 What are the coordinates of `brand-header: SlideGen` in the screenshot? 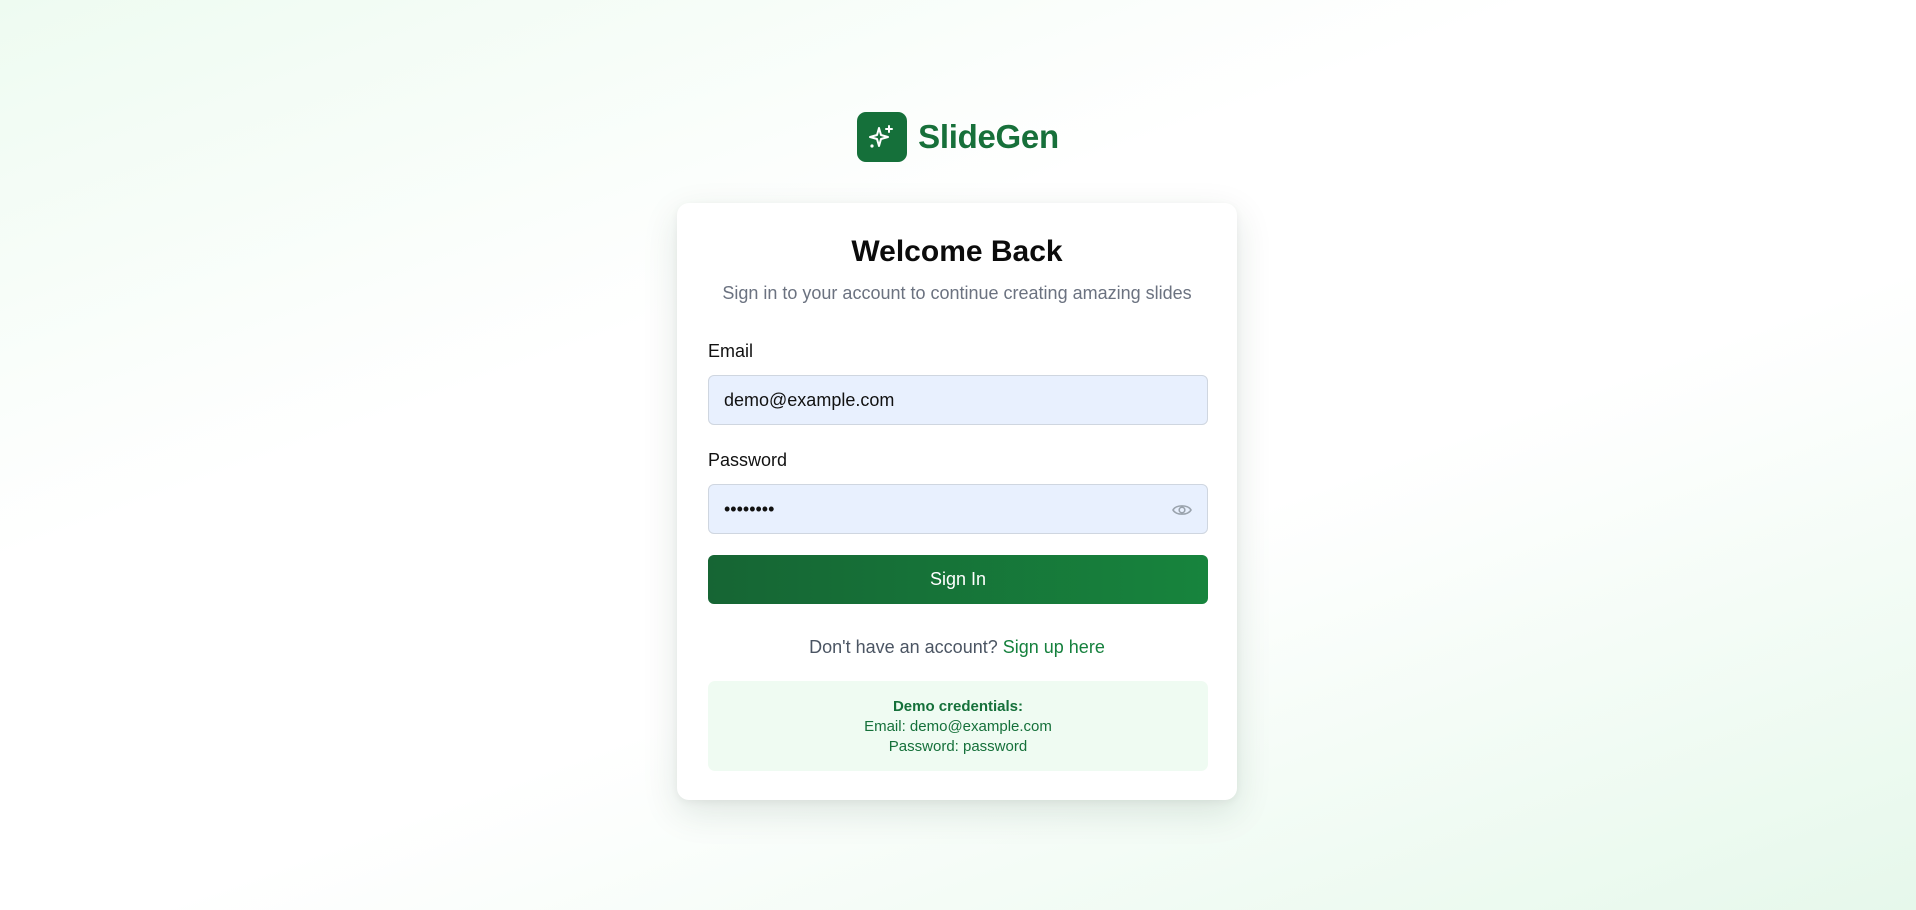 It's located at (958, 137).